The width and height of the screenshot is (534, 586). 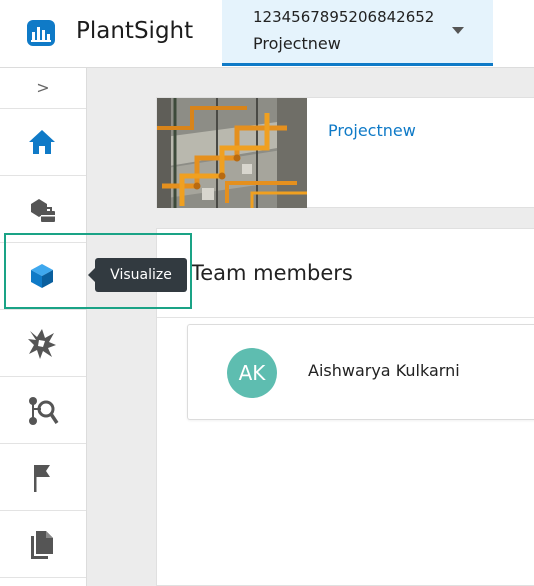 What do you see at coordinates (43, 210) in the screenshot?
I see `assets-icon` at bounding box center [43, 210].